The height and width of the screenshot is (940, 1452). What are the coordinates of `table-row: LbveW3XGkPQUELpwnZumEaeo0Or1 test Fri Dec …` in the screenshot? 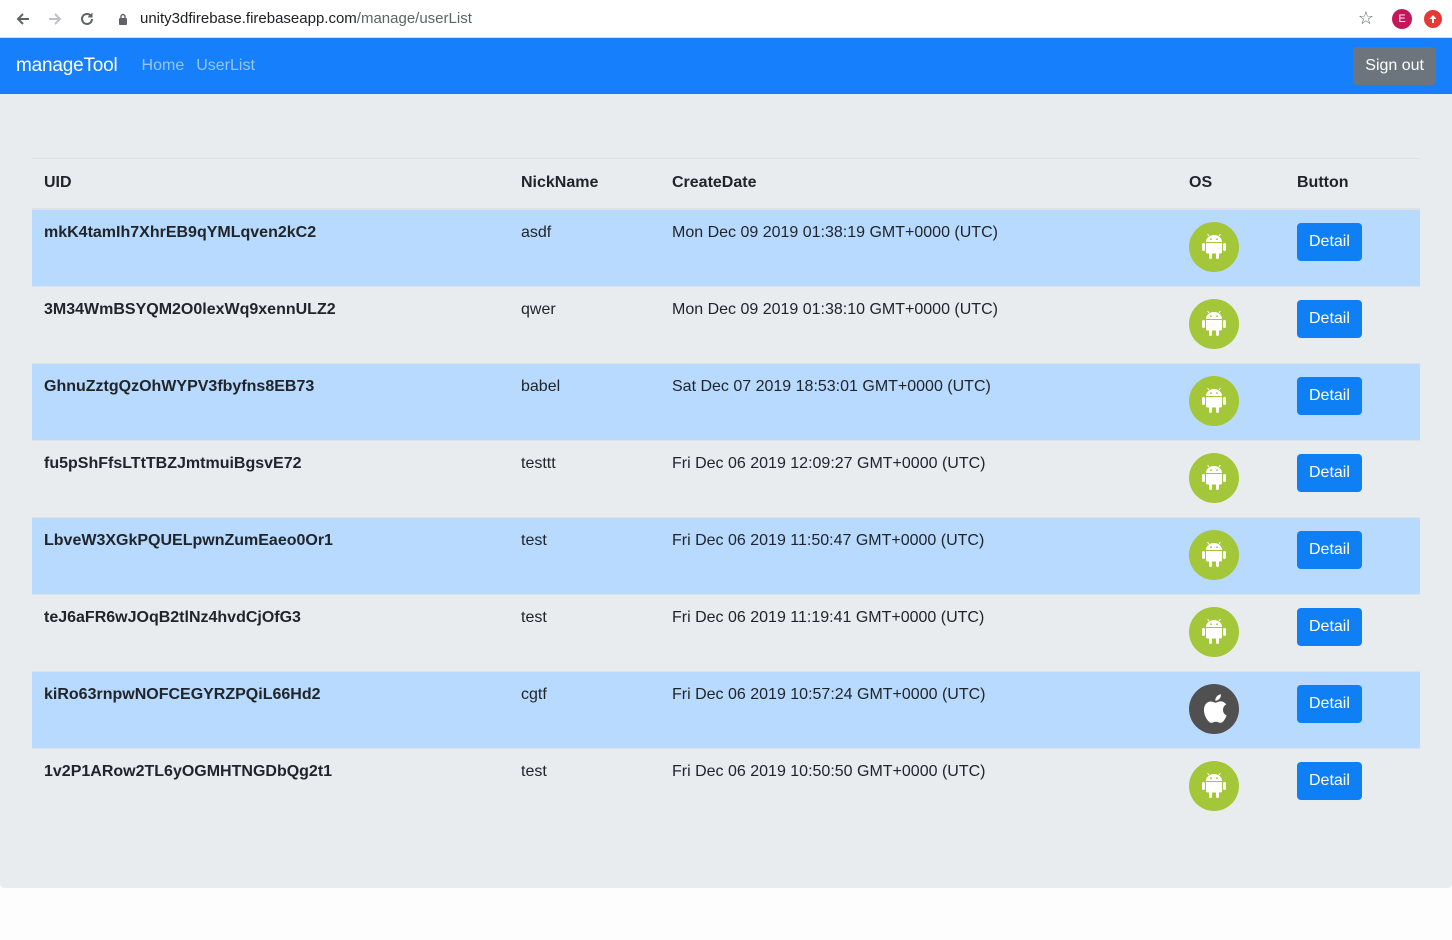 It's located at (726, 555).